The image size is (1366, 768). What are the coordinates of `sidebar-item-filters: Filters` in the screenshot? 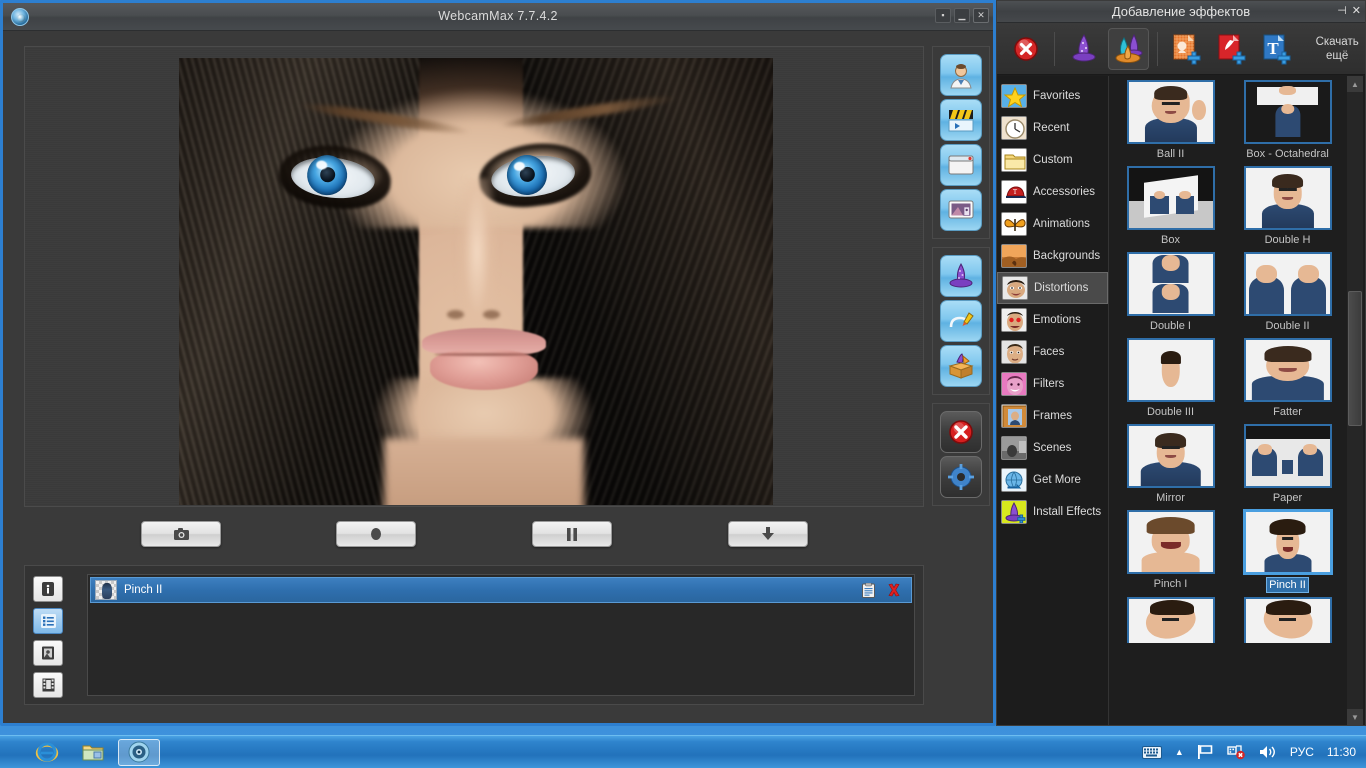 It's located at (1052, 384).